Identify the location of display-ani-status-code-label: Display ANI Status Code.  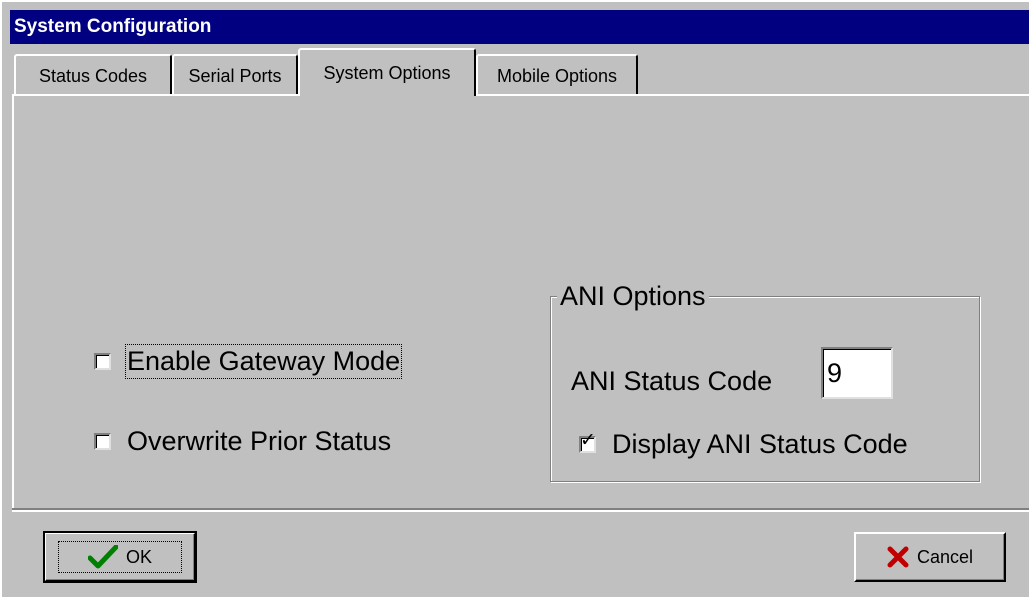
(760, 444).